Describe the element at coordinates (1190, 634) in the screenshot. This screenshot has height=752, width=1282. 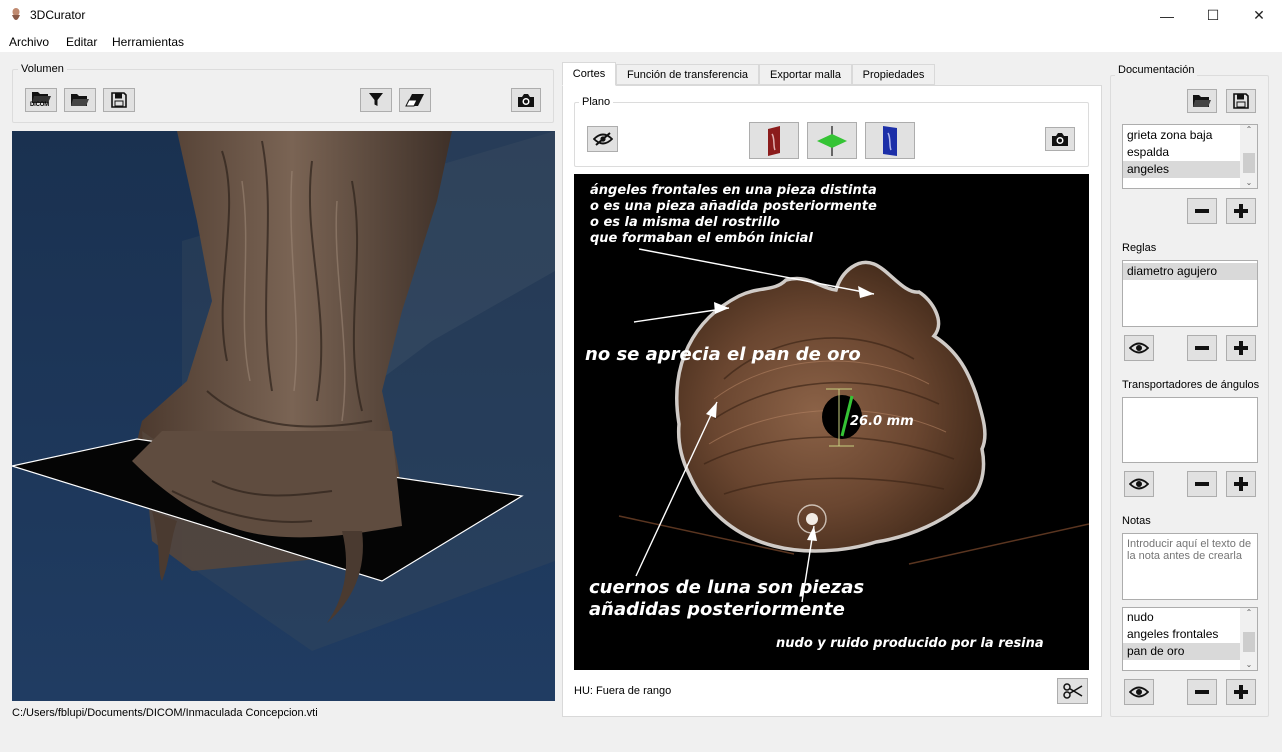
I see `list-item: angeles frontales` at that location.